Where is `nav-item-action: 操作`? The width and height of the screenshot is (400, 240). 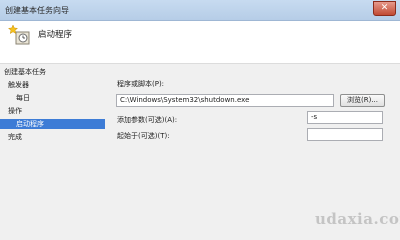
nav-item-action: 操作 is located at coordinates (15, 111).